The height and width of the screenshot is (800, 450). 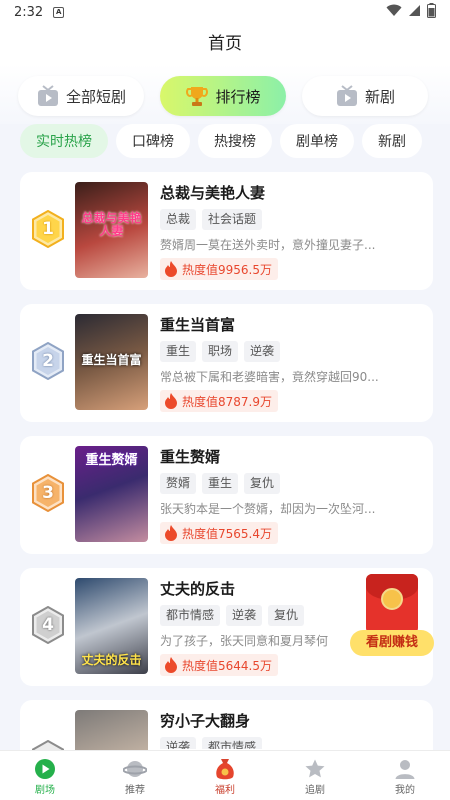 What do you see at coordinates (290, 352) in the screenshot?
I see `item-tags: 重生 职场 逆袭` at bounding box center [290, 352].